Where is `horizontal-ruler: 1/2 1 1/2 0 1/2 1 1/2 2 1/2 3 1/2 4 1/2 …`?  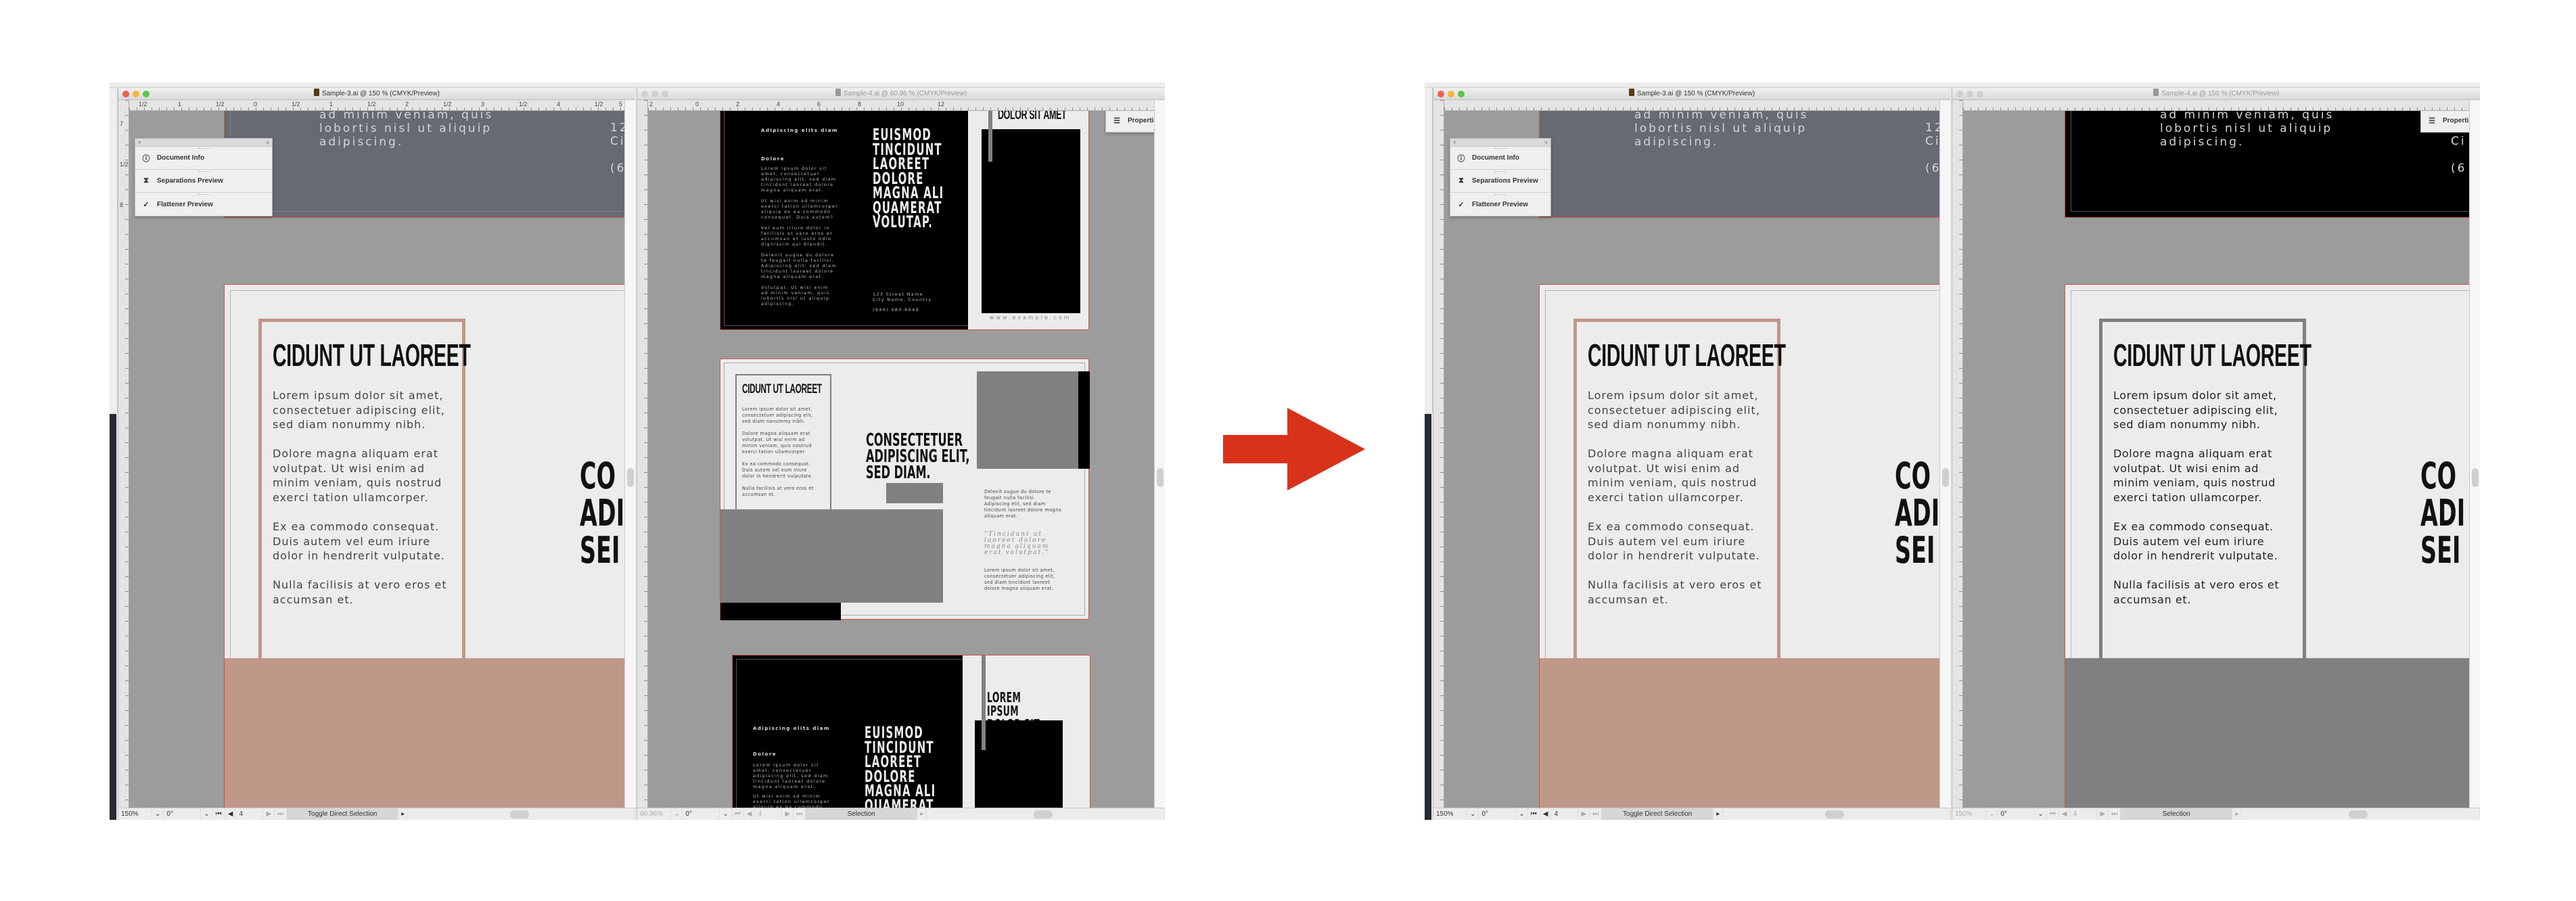
horizontal-ruler: 1/2 1 1/2 0 1/2 1 1/2 2 1/2 3 1/2 4 1/2 … is located at coordinates (376, 105).